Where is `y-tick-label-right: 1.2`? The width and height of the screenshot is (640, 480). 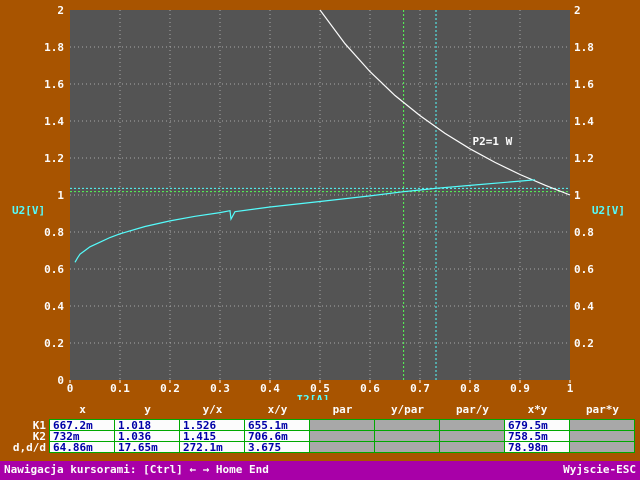 y-tick-label-right: 1.2 is located at coordinates (584, 158).